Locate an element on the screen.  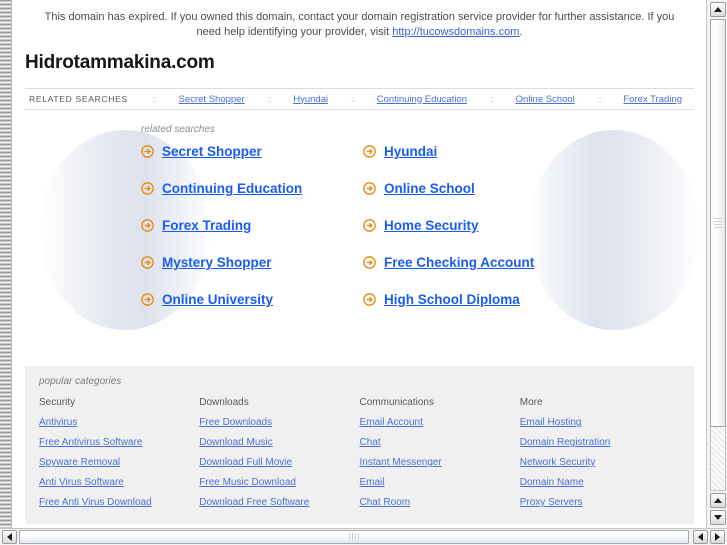
category-link: Chat Room is located at coordinates (385, 502).